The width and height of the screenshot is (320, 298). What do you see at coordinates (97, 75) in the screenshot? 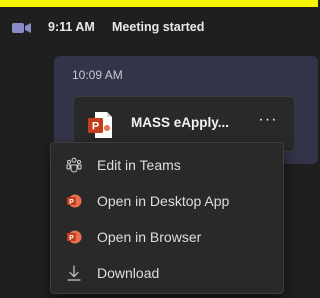
I see `message-timestamp: 10:09 AM` at bounding box center [97, 75].